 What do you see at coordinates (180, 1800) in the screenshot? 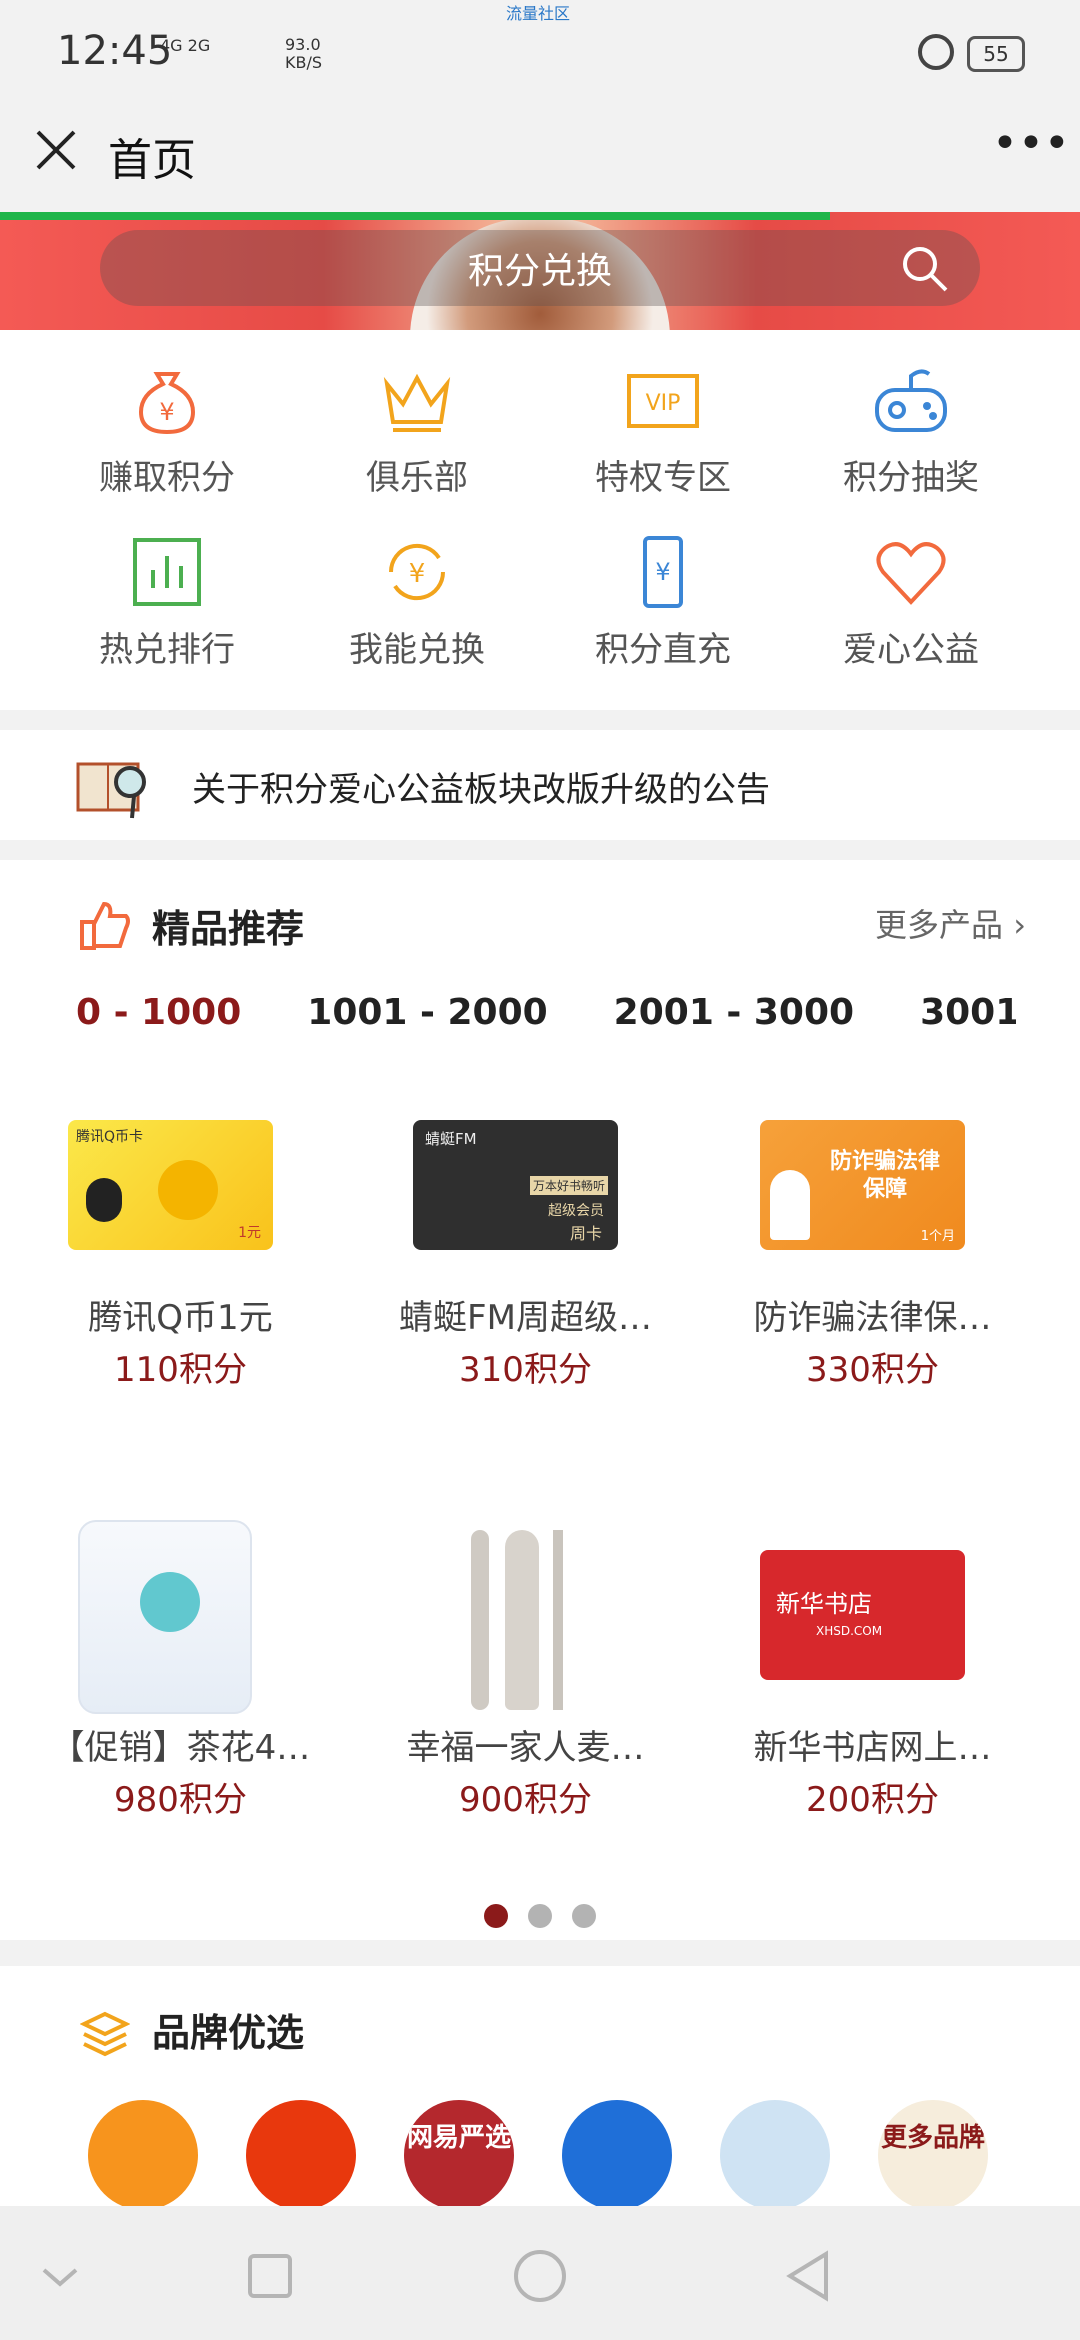
I see `product-price: 980积分` at bounding box center [180, 1800].